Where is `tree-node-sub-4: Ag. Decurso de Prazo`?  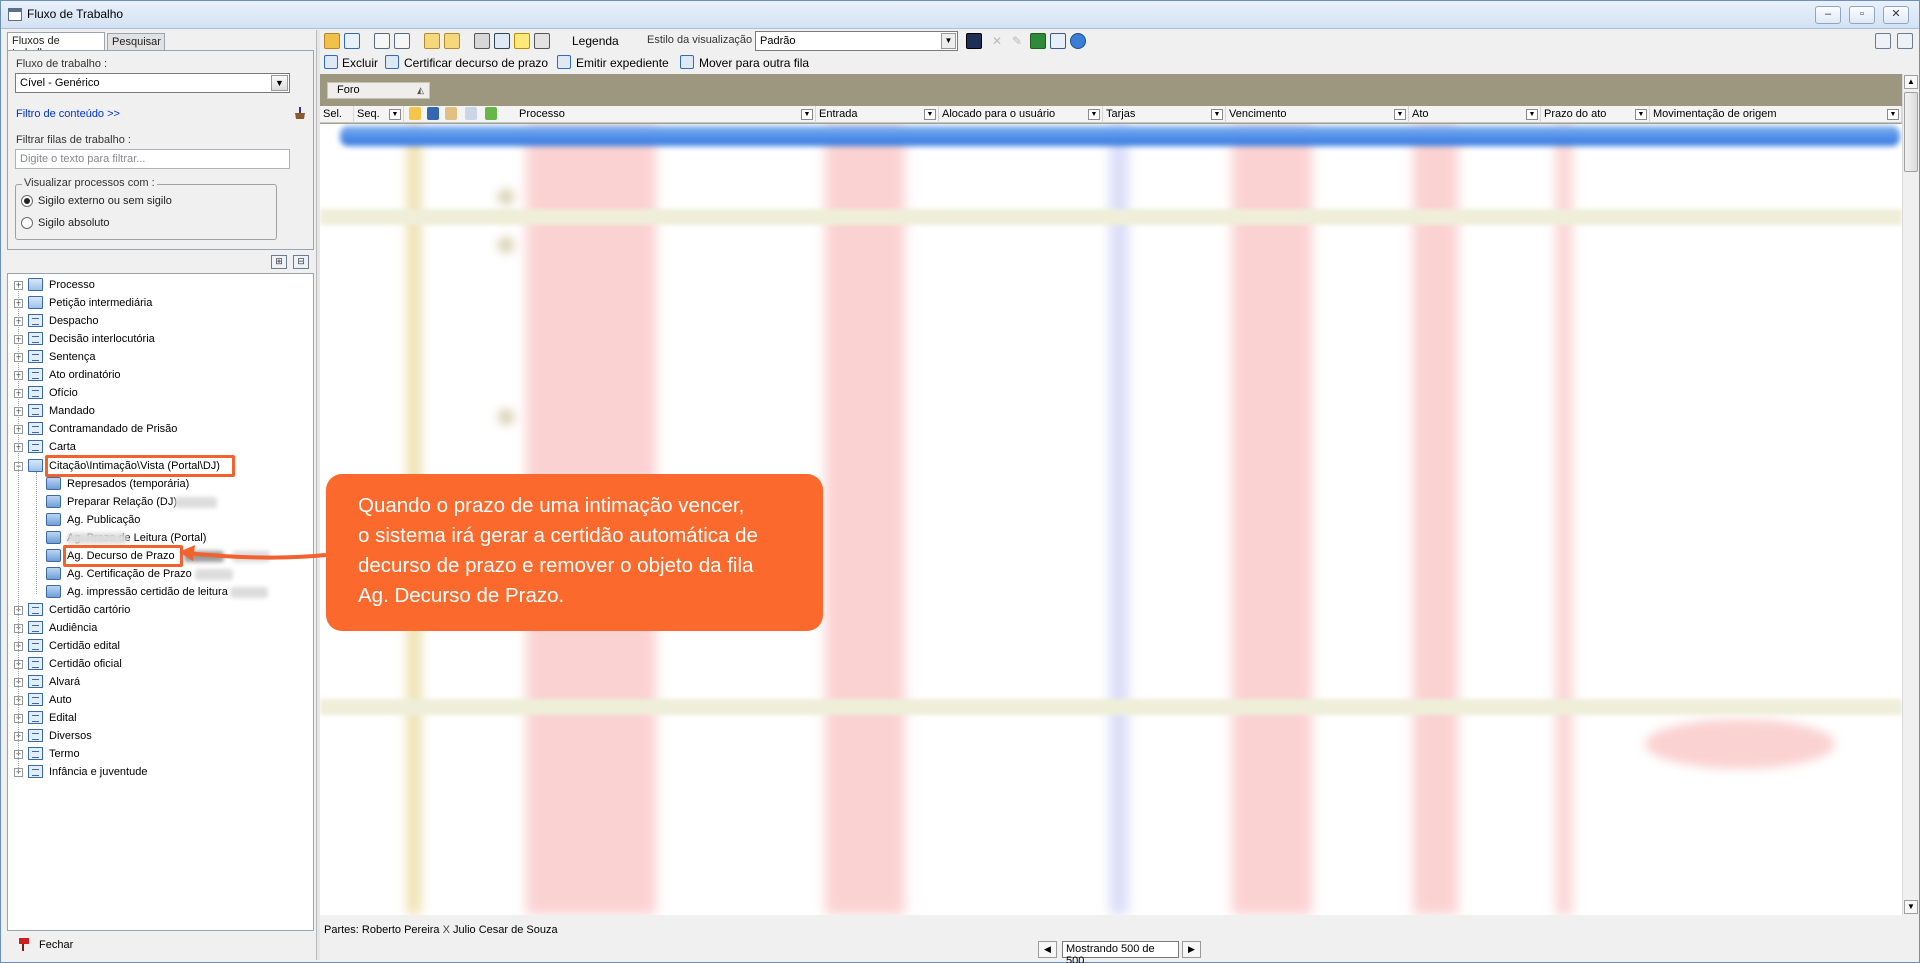 tree-node-sub-4: Ag. Decurso de Prazo is located at coordinates (160, 555).